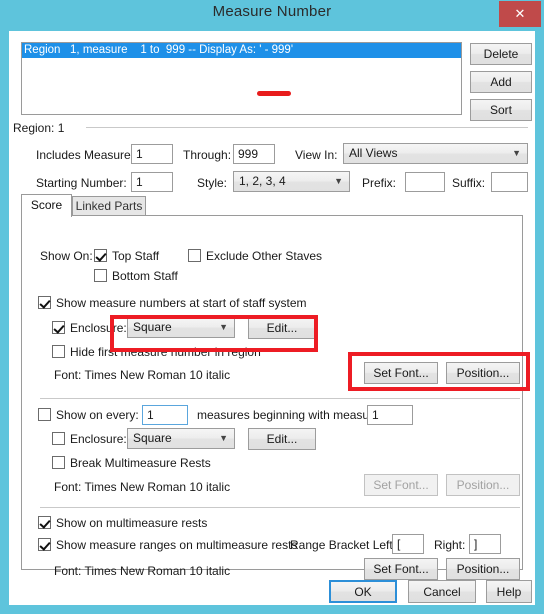 This screenshot has width=544, height=614. I want to click on through-label: Through:, so click(207, 155).